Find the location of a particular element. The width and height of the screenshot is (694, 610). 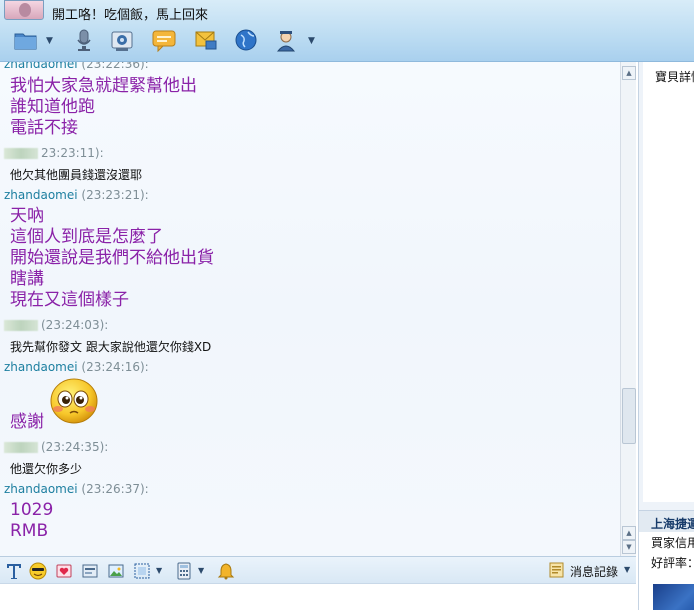

scroll-thumb is located at coordinates (629, 416).